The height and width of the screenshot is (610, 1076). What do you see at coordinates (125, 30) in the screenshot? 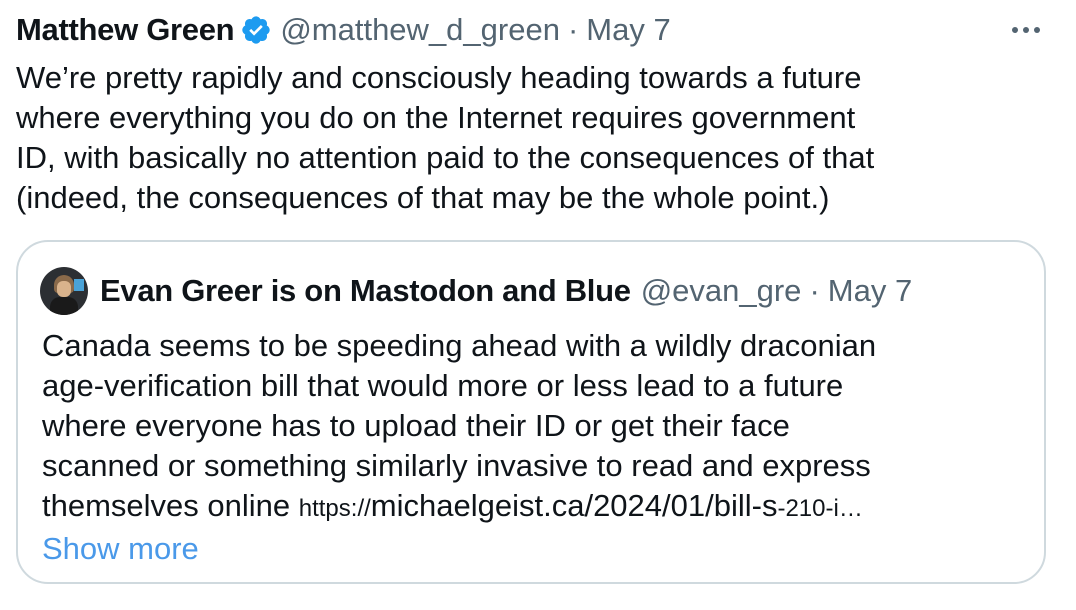
I see `author-name: Matthew Green` at bounding box center [125, 30].